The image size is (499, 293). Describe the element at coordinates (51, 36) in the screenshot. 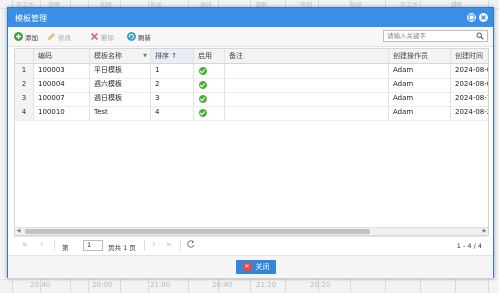

I see `pencil-icon` at that location.